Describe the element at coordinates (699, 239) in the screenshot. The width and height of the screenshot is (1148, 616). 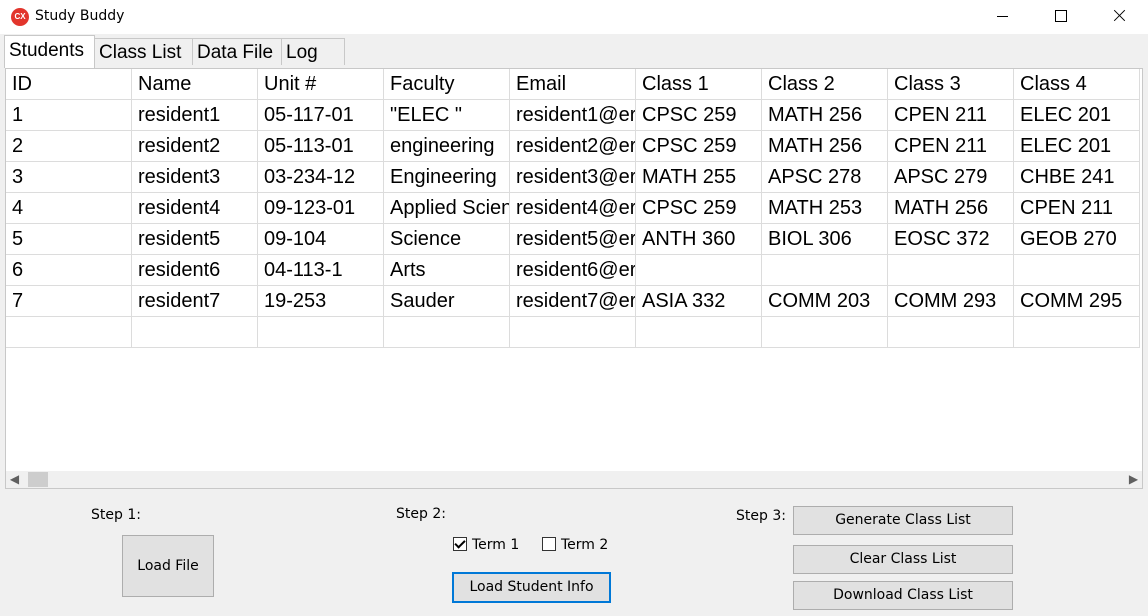
I see `table-cell: ANTH 360` at that location.